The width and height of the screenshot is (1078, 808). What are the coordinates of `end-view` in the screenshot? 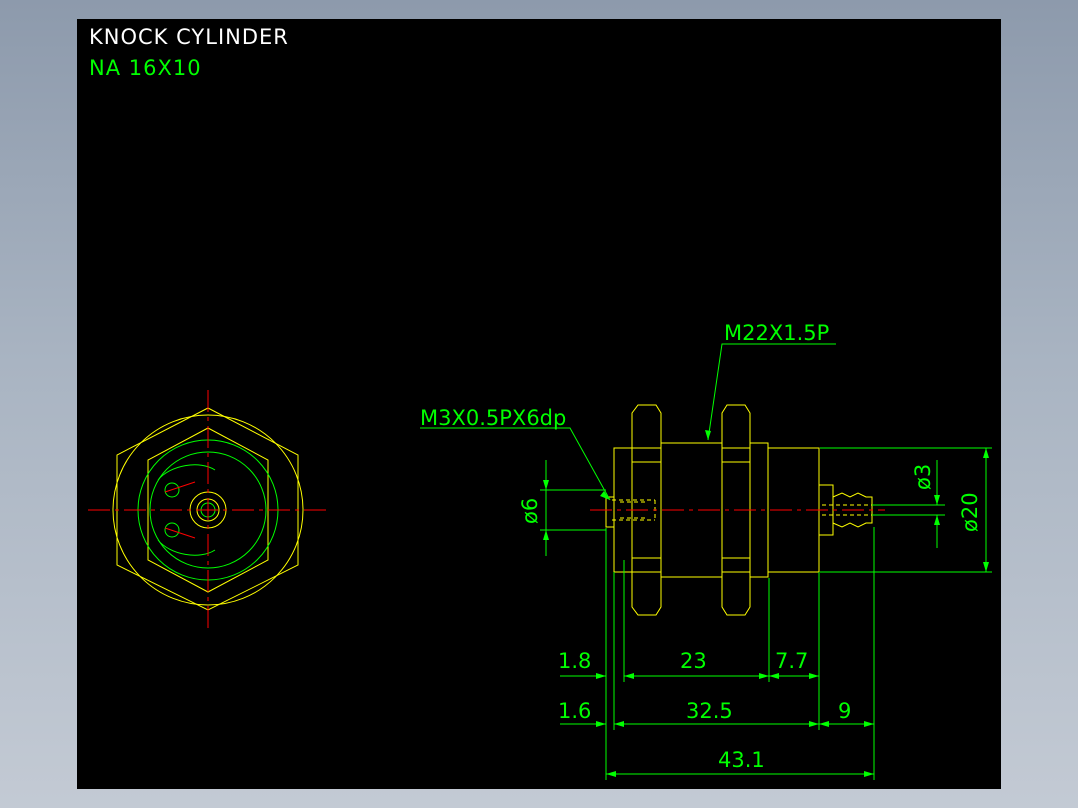 It's located at (208, 510).